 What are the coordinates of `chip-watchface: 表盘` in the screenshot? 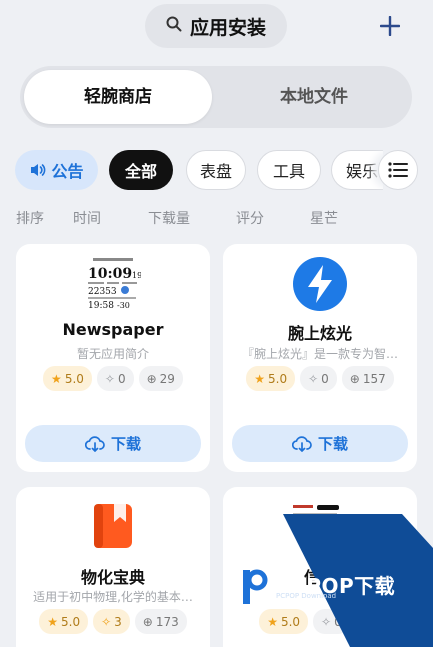 It's located at (216, 170).